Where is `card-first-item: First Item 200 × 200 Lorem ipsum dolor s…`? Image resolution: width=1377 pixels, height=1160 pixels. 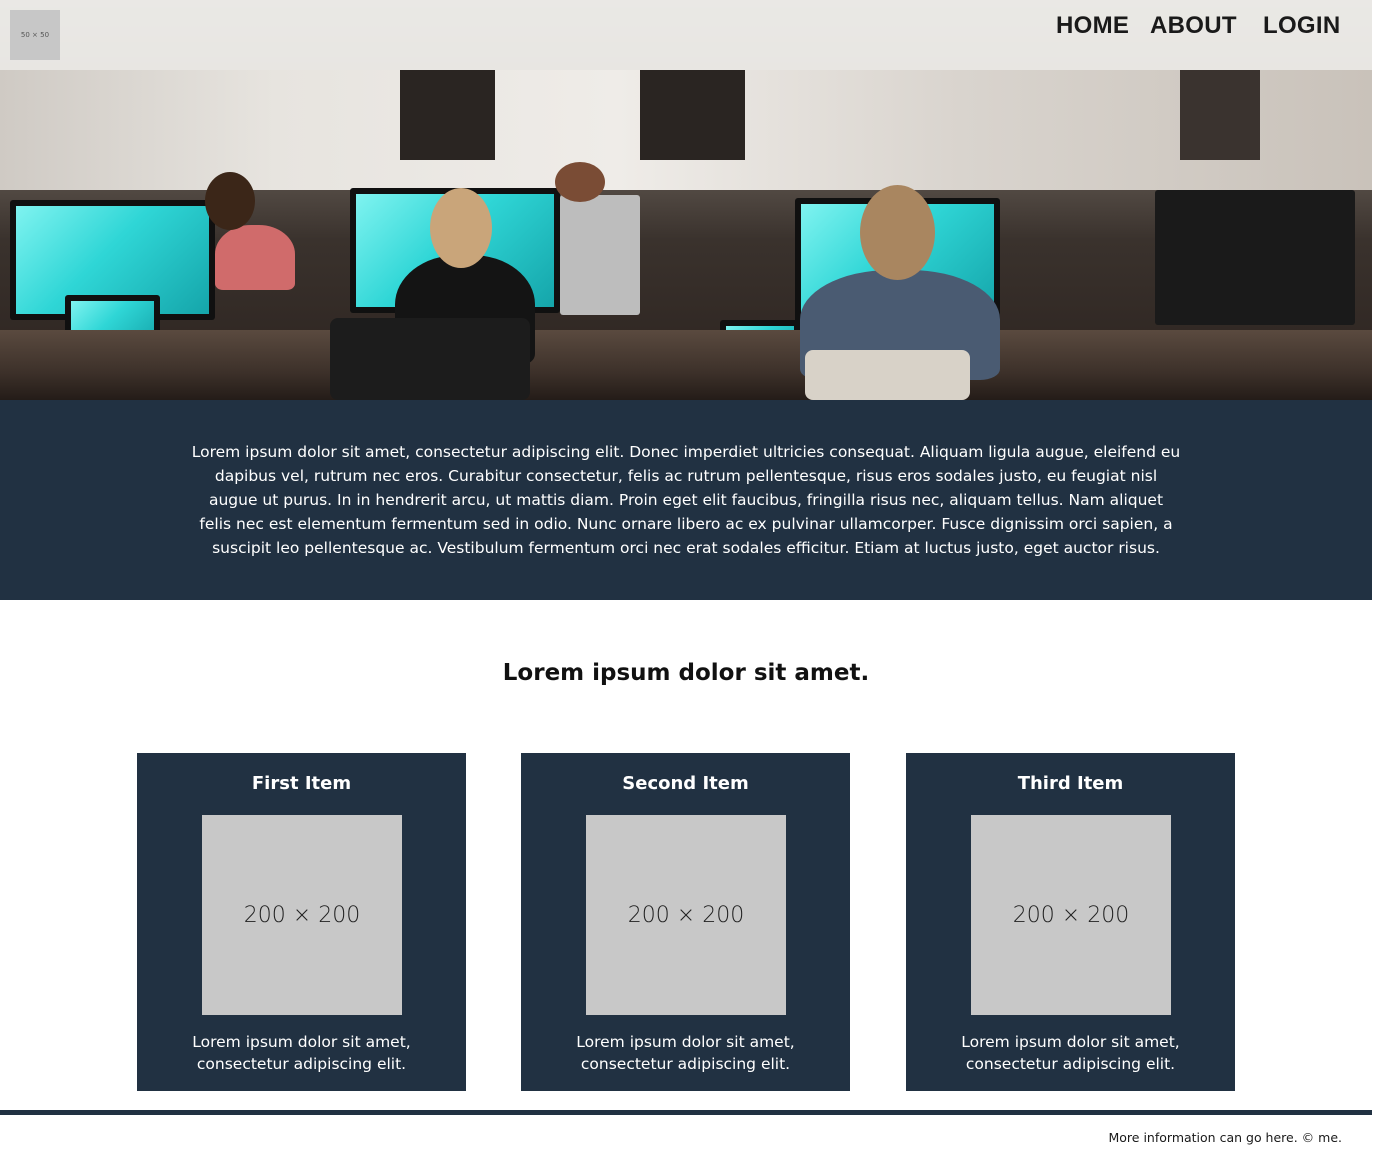
card-first-item: First Item 200 × 200 Lorem ipsum dolor s… is located at coordinates (301, 922).